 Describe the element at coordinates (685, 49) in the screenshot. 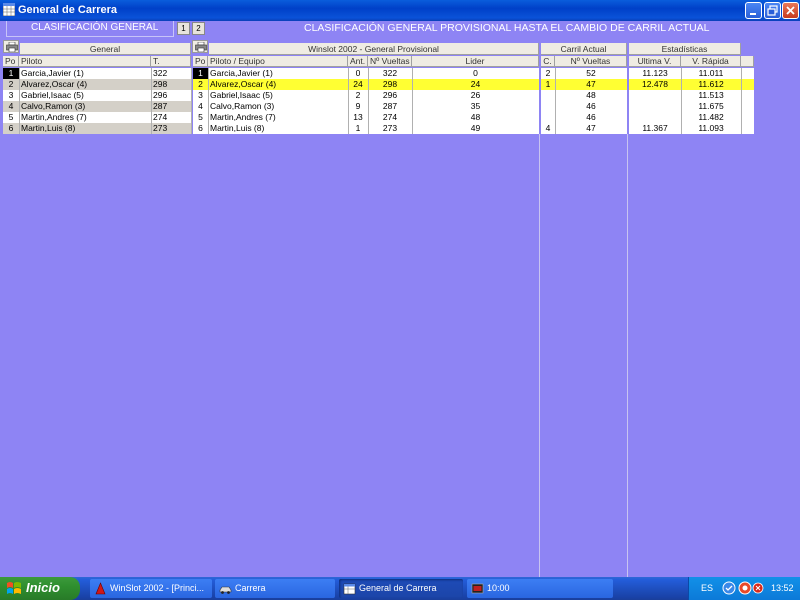

I see `stats-group-header: Estadísticas` at that location.